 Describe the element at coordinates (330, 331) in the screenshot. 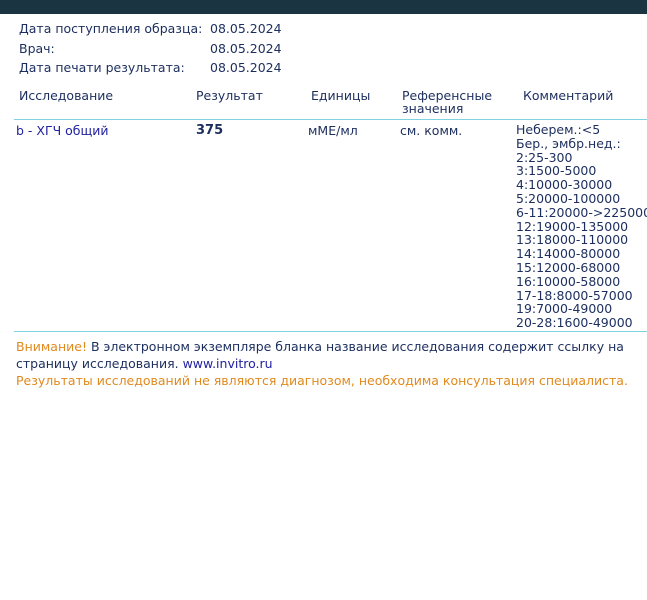

I see `row-divider` at that location.